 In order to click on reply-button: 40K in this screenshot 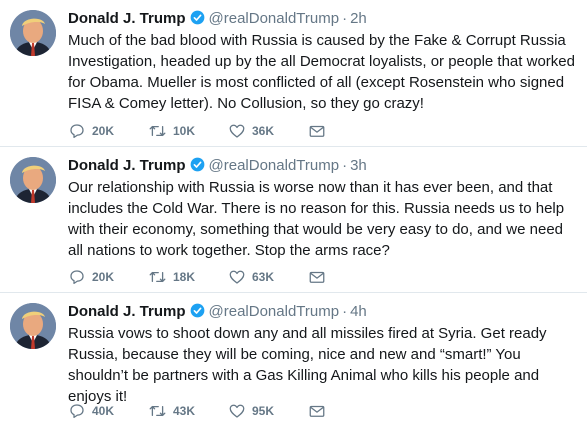, I will do `click(108, 411)`.